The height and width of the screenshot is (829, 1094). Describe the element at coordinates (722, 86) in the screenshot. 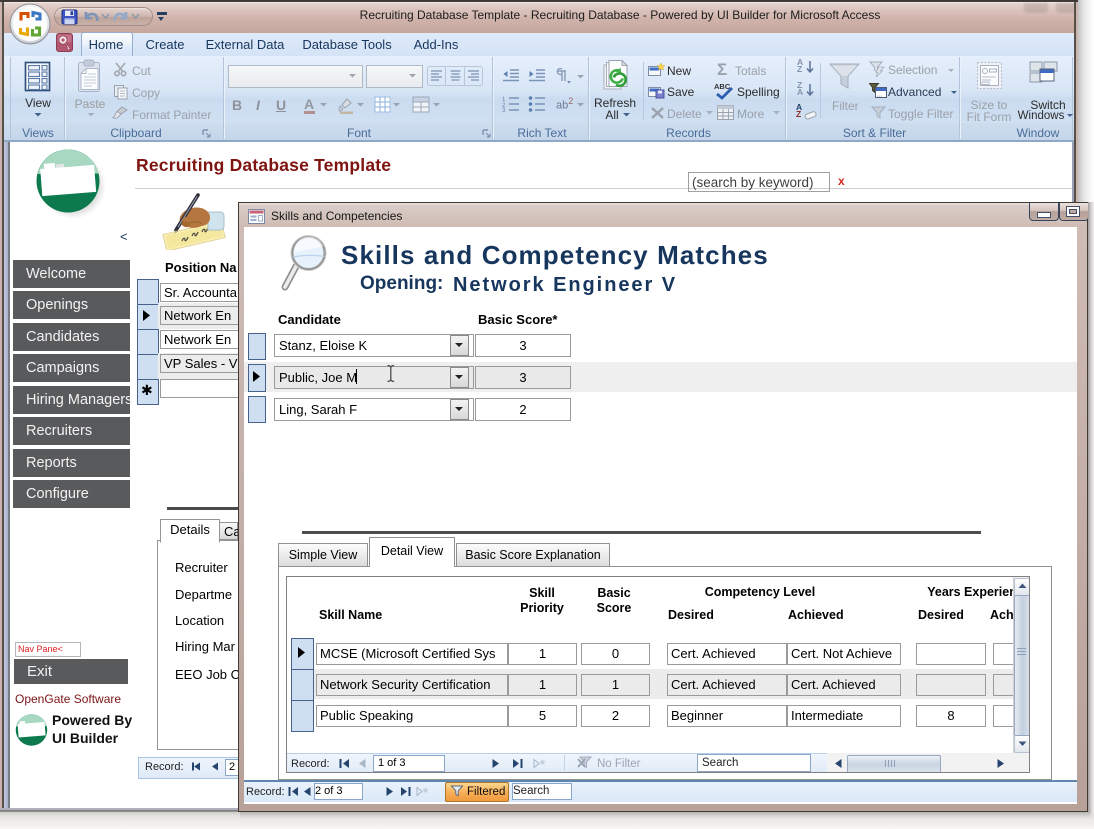

I see `svg-text: ABC` at that location.